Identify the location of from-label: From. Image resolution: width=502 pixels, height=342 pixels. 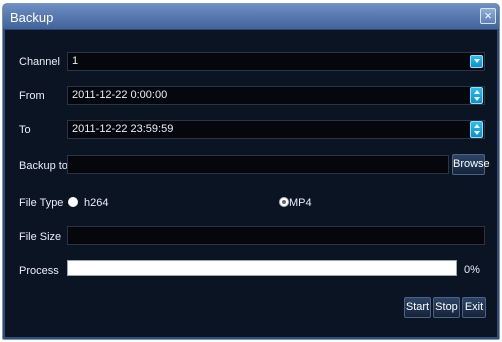
(32, 96).